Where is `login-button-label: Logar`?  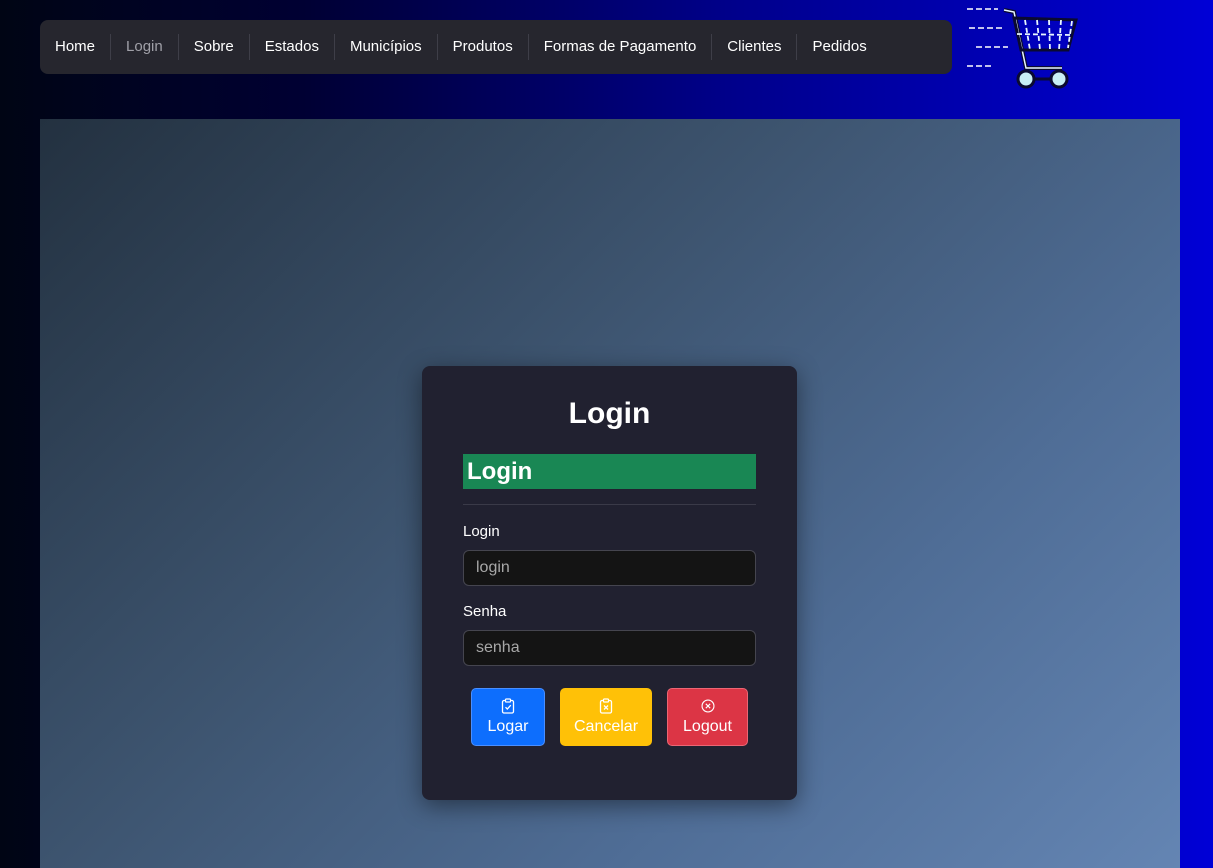
login-button-label: Logar is located at coordinates (508, 726).